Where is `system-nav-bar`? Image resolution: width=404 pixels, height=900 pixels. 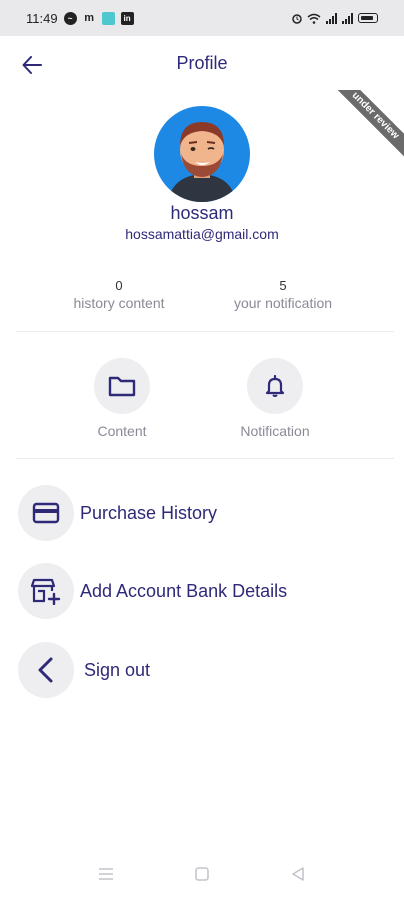 system-nav-bar is located at coordinates (202, 875).